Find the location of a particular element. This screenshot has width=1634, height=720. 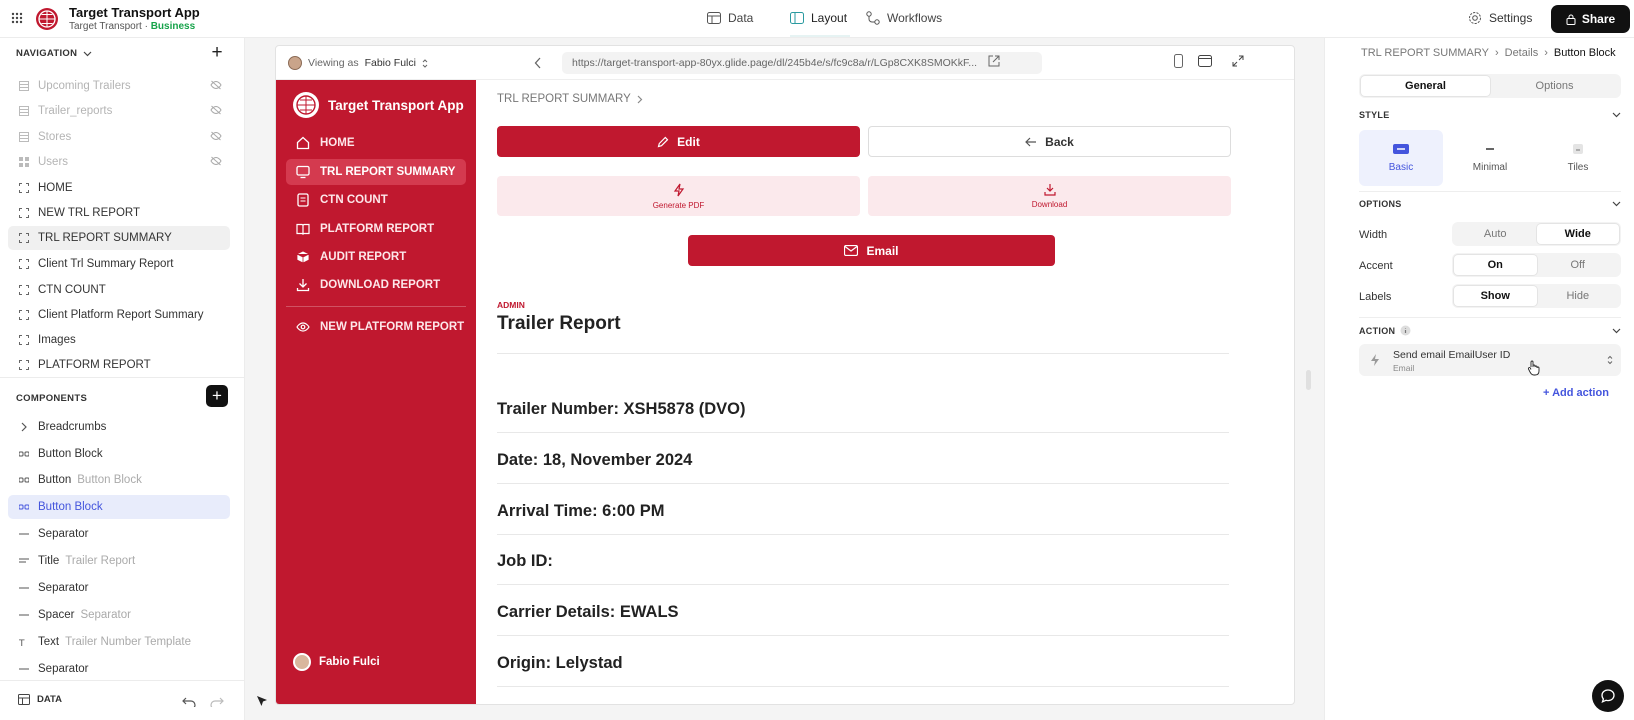

back-arrow-icon is located at coordinates (538, 63).